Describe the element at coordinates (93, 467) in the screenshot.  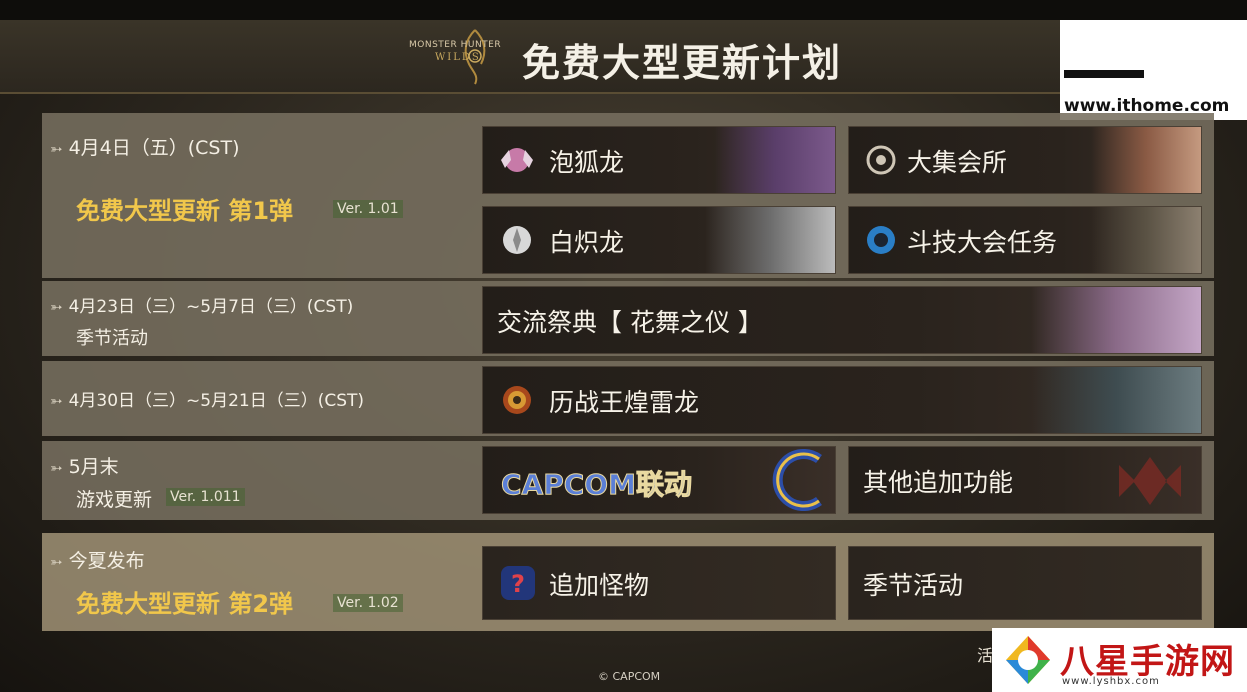
I see `section-4-date-text: 5月末` at that location.